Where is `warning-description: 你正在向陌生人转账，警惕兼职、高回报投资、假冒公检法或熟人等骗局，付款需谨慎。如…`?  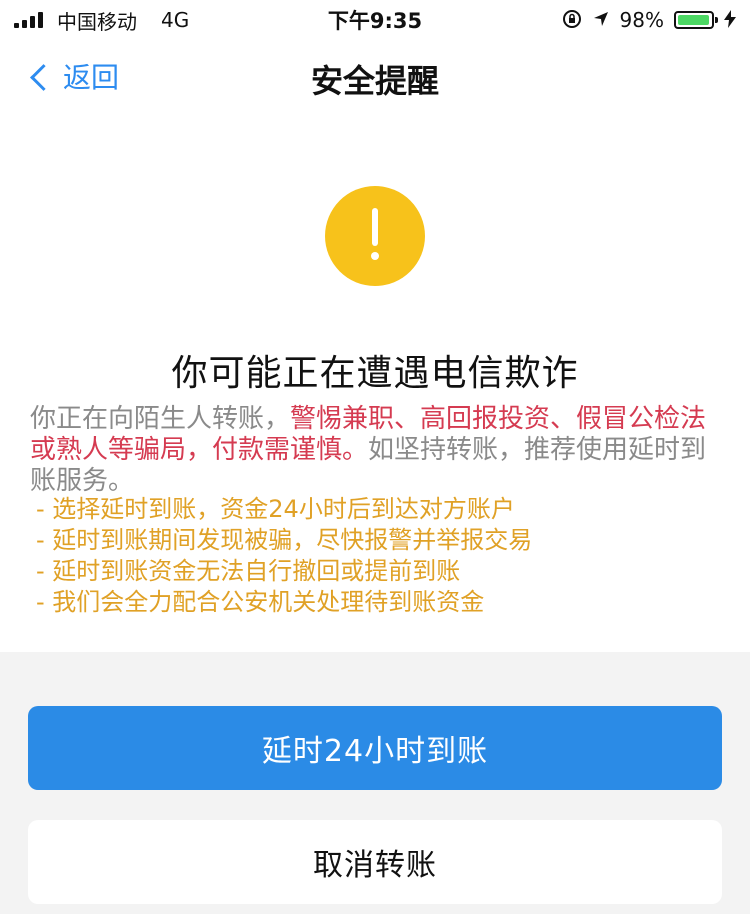 warning-description: 你正在向陌生人转账，警惕兼职、高回报投资、假冒公检法或熟人等骗局，付款需谨慎。如… is located at coordinates (375, 450).